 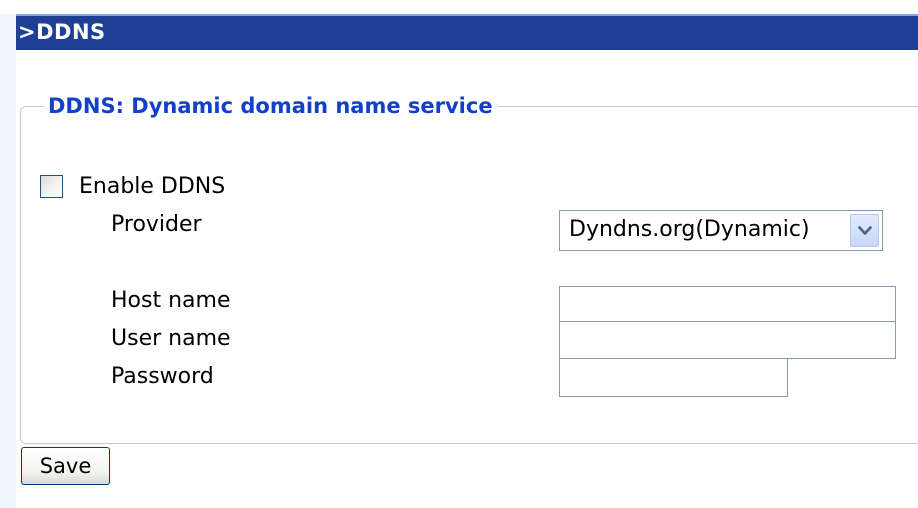 I want to click on host-name-input, so click(x=727, y=304).